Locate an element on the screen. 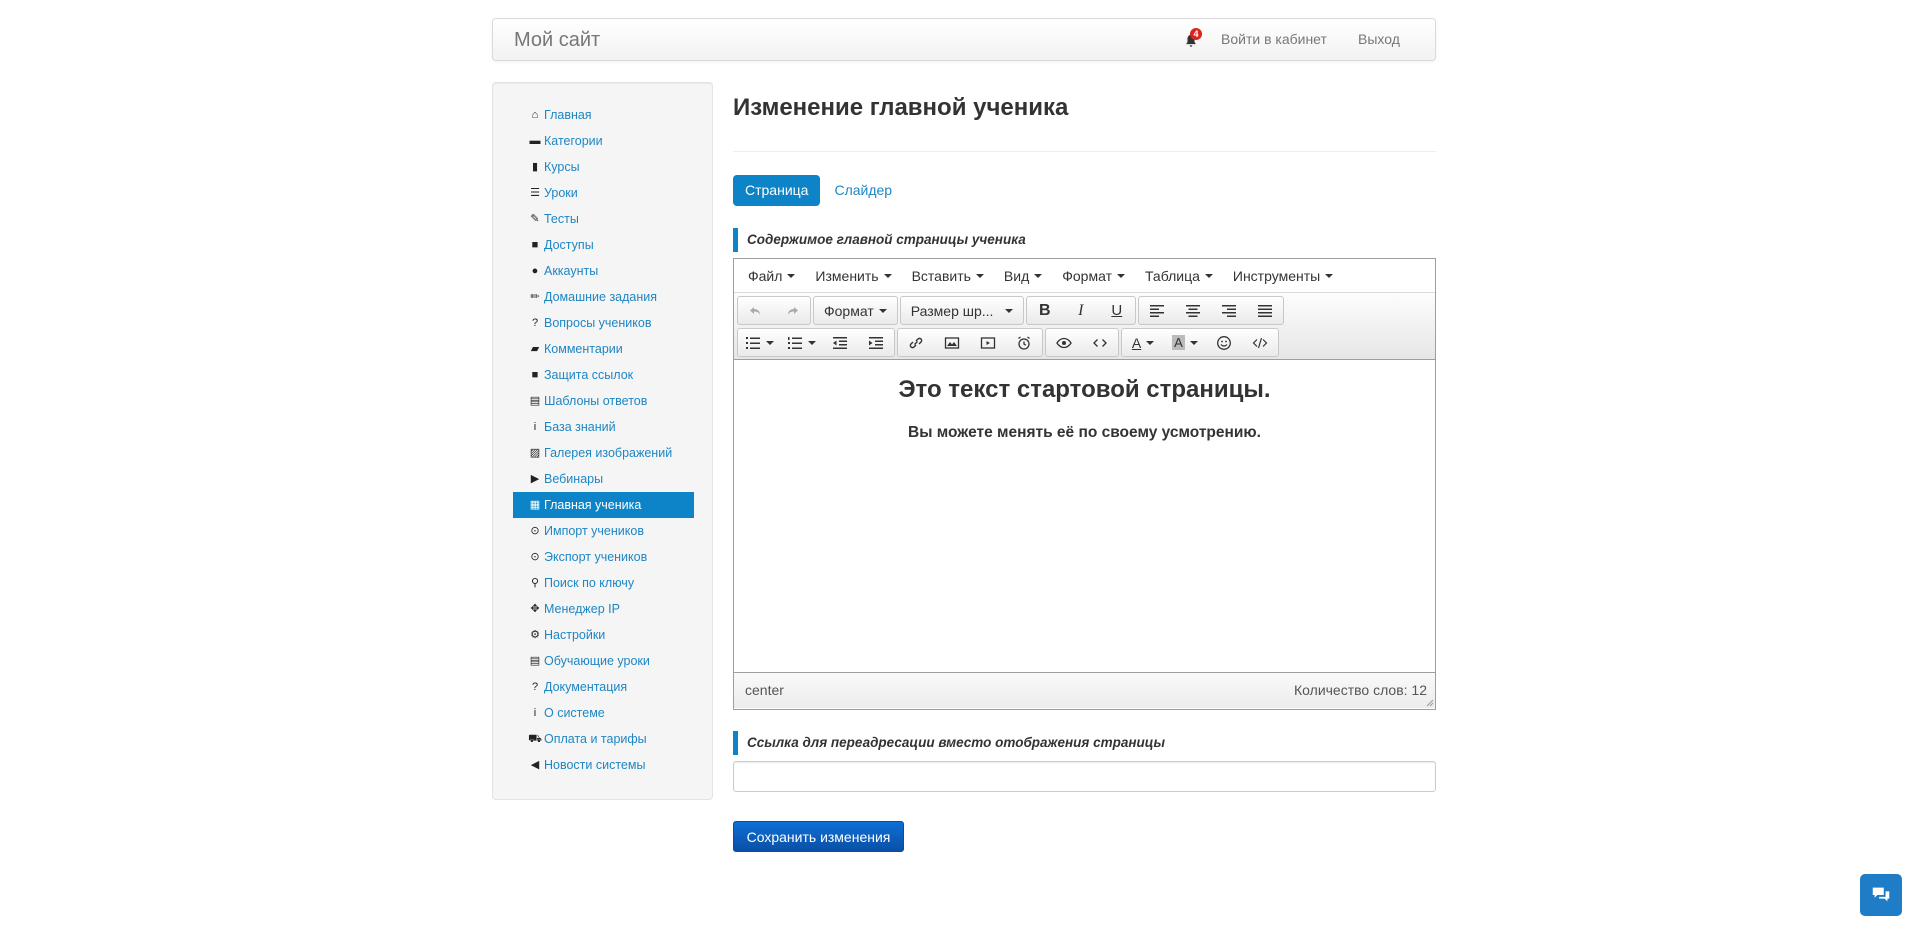 The width and height of the screenshot is (1919, 938). sidebar-item: ▮ Курсы is located at coordinates (603, 167).